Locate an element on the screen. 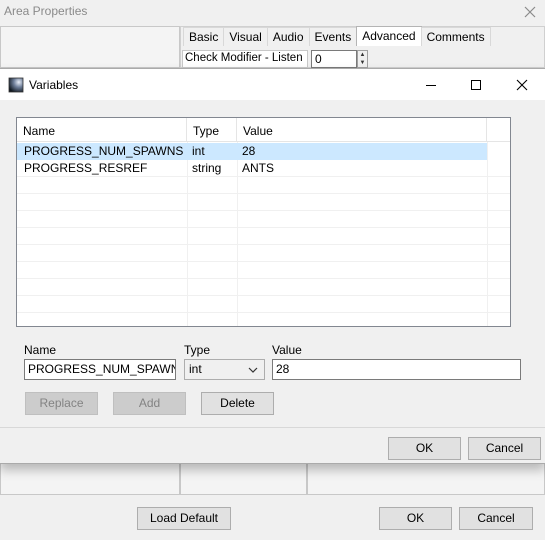 The width and height of the screenshot is (545, 540). delete-button: Delete is located at coordinates (237, 403).